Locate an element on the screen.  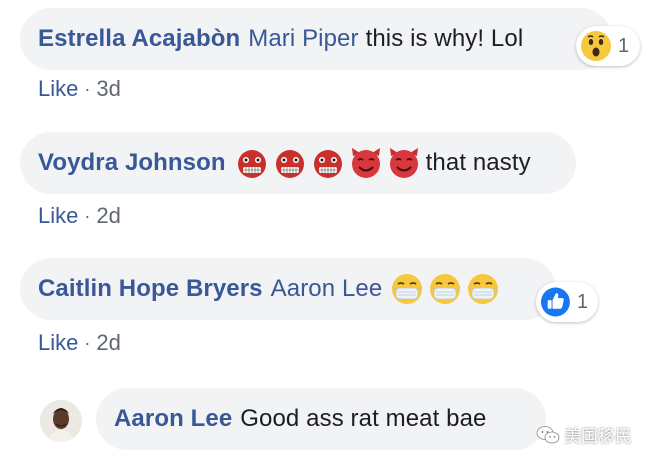
comment-bubble-2: Voydra Johnson that nasty is located at coordinates (298, 163).